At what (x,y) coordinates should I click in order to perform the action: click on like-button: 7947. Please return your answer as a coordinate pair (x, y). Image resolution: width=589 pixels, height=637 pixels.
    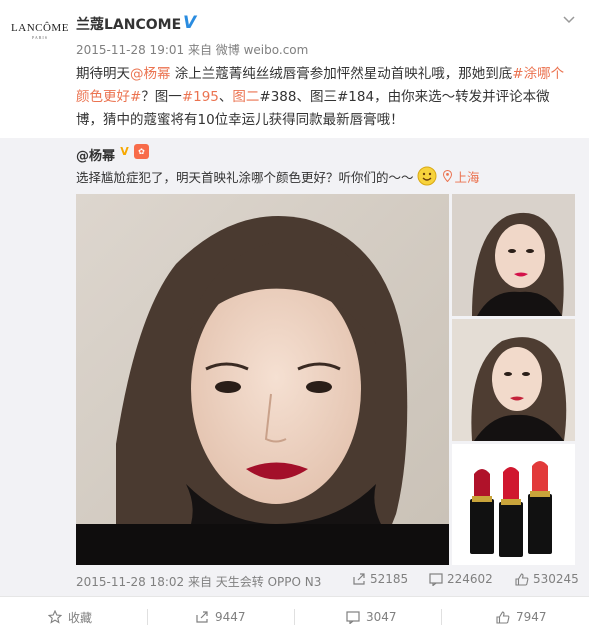
    Looking at the image, I should click on (521, 617).